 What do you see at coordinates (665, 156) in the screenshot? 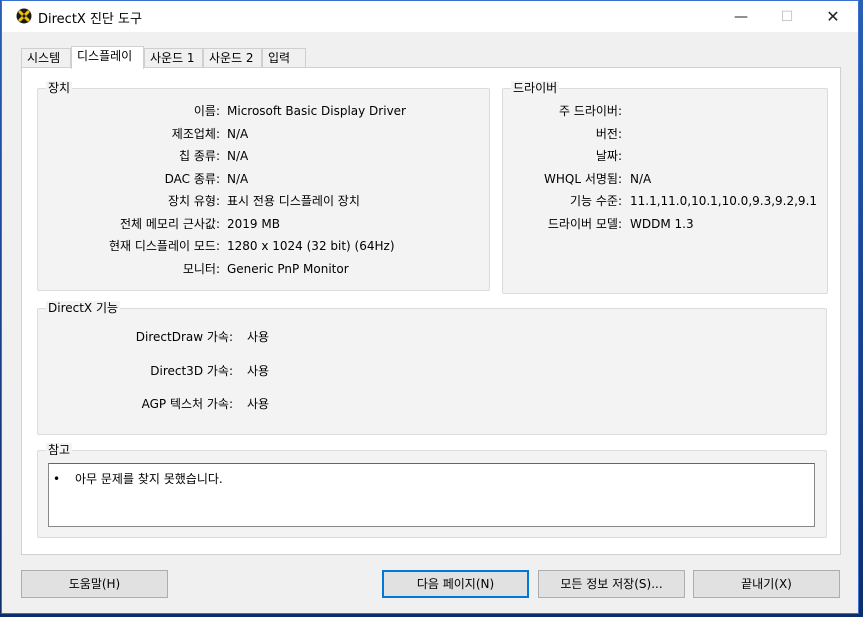
I see `driver-row: 날짜:` at bounding box center [665, 156].